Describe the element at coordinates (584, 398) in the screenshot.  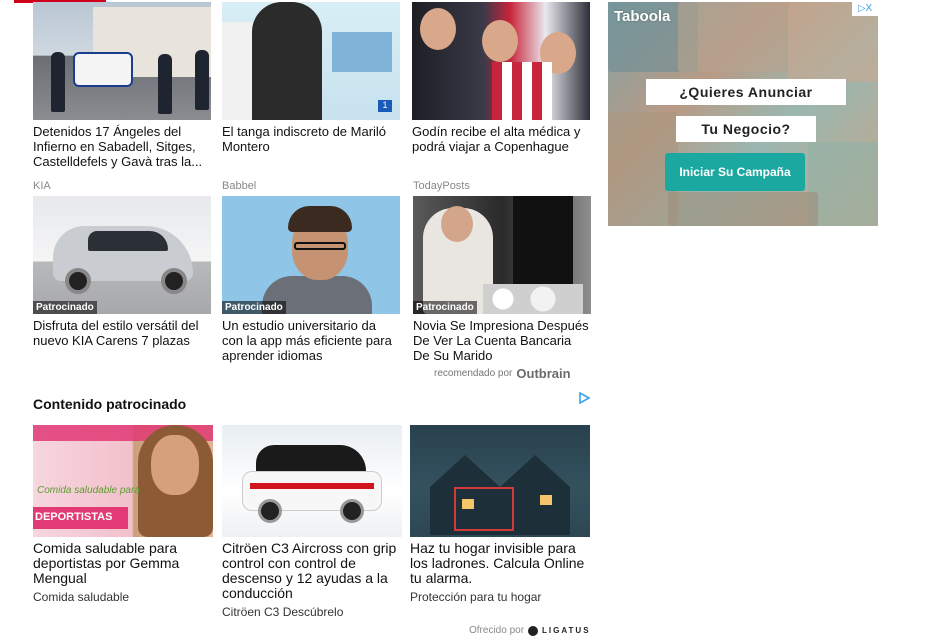
I see `adchoices-play-icon` at that location.